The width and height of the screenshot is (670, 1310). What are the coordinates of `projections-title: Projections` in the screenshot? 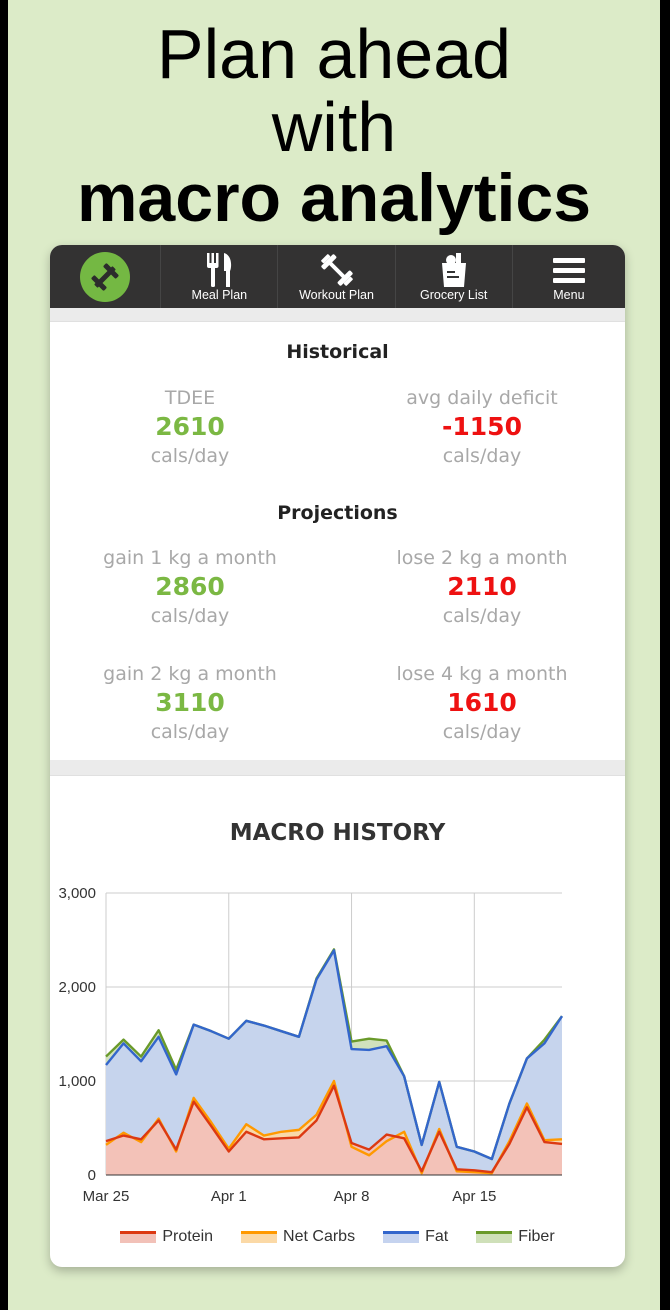 It's located at (337, 513).